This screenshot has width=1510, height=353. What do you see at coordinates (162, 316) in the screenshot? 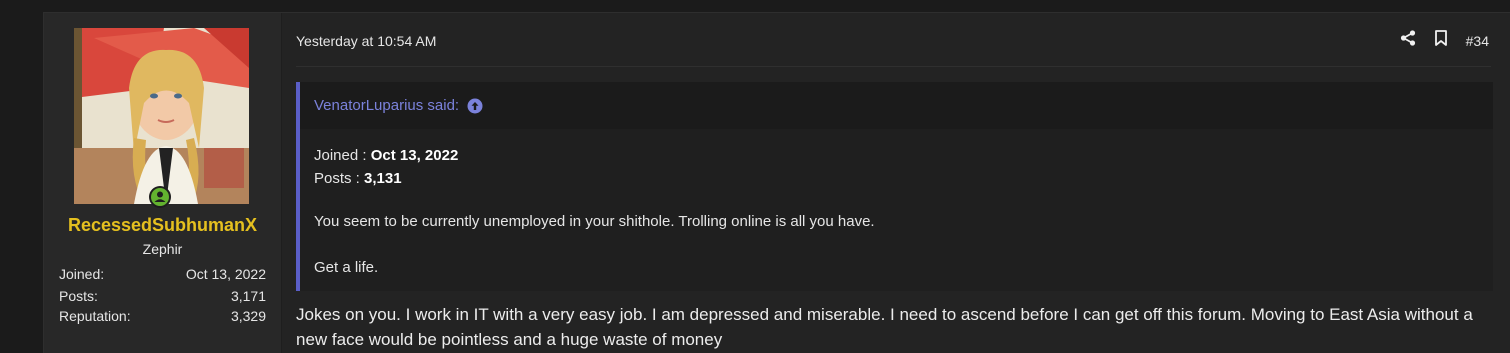
I see `user-stat-reputation: Reputation: 3,329` at bounding box center [162, 316].